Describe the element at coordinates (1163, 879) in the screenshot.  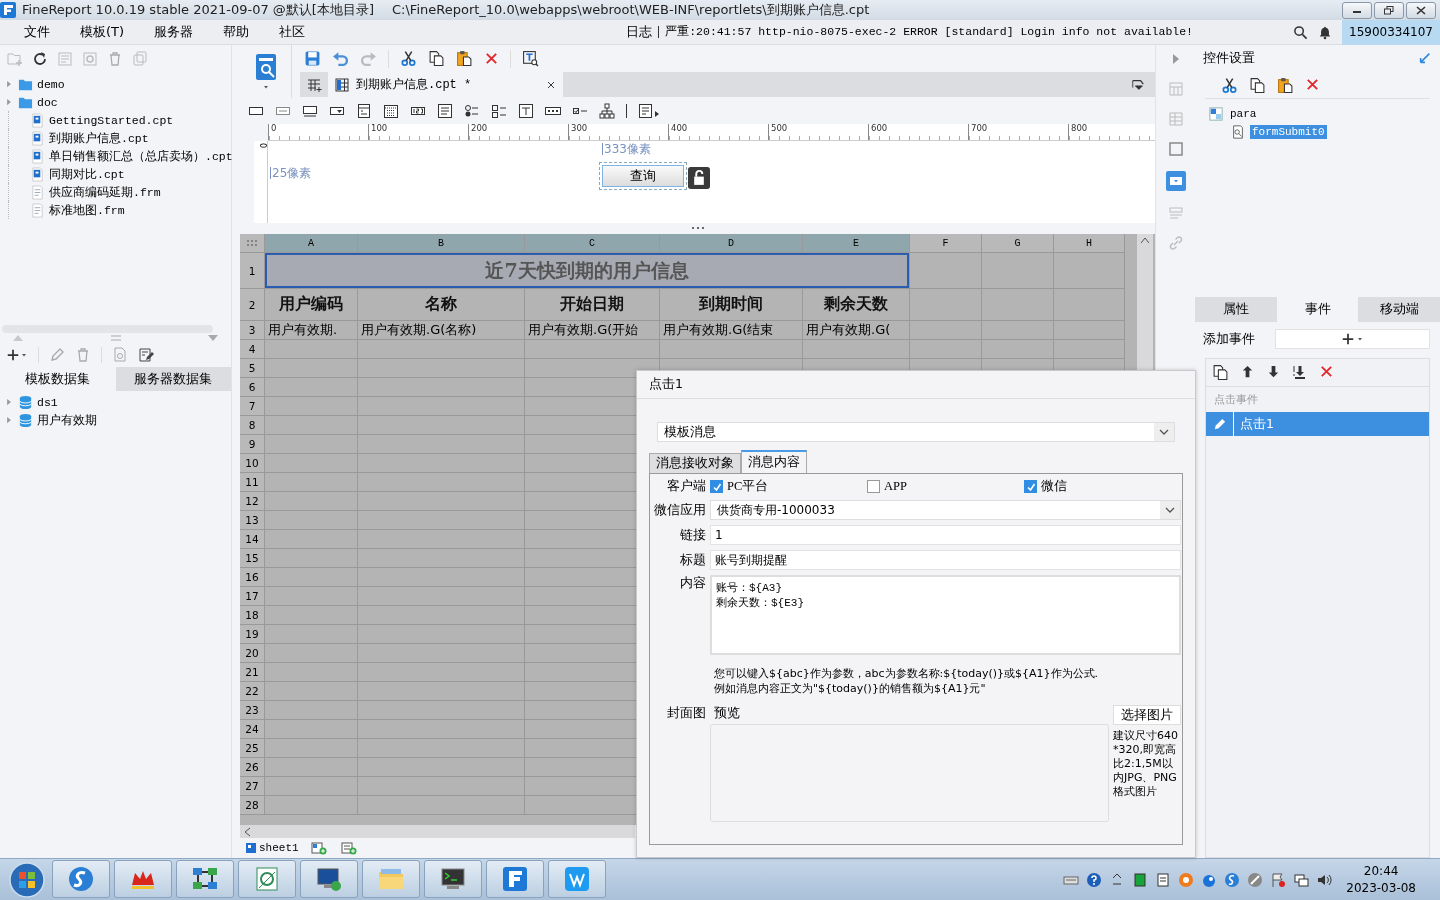
I see `clipboard-icon` at that location.